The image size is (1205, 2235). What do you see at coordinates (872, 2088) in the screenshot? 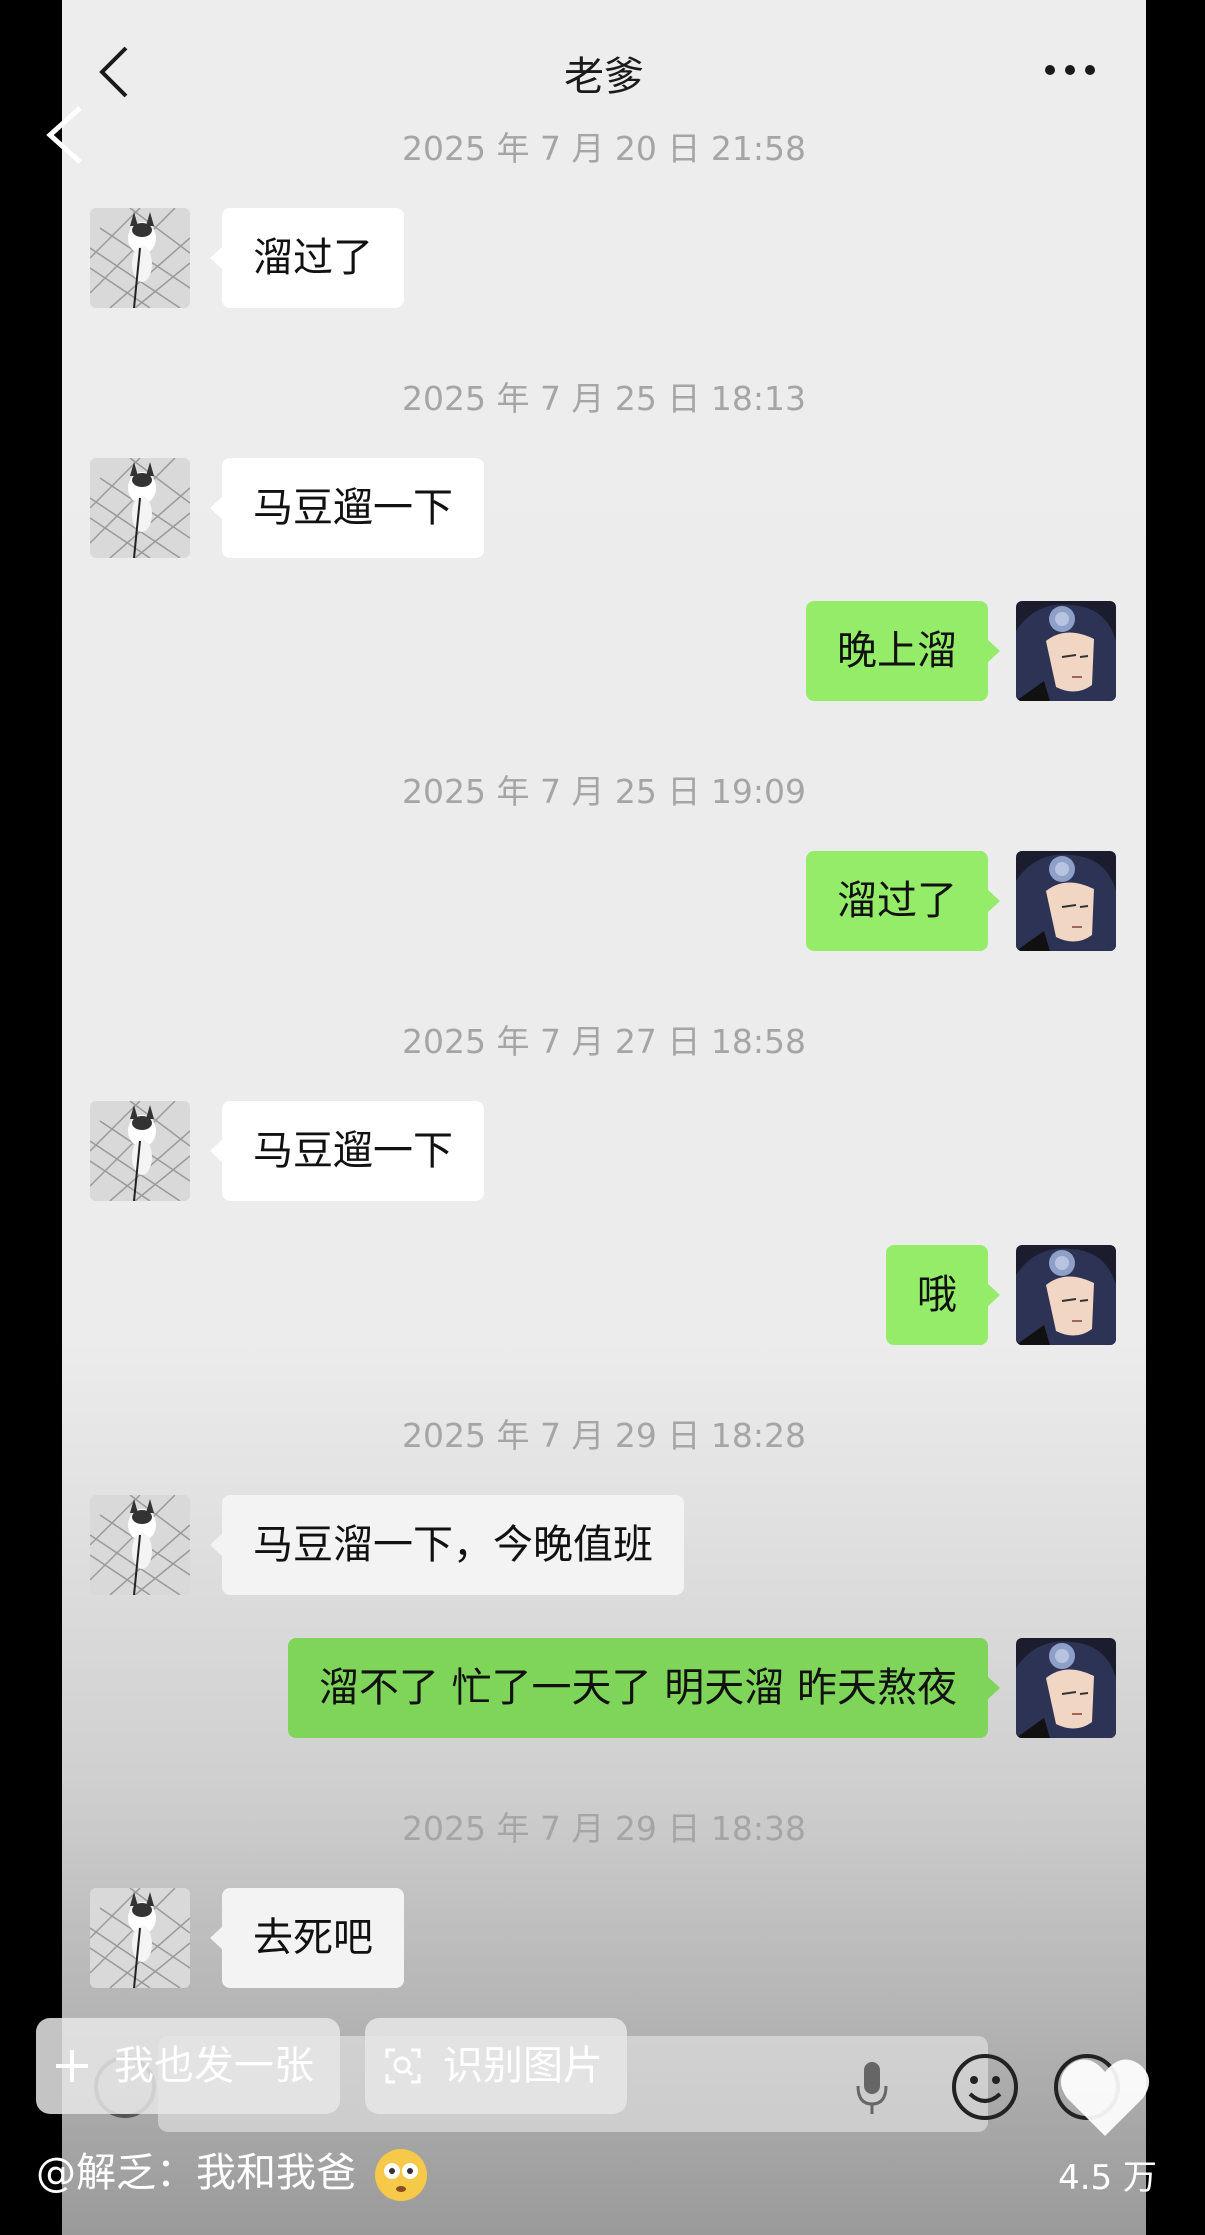
I see `microphone-icon` at bounding box center [872, 2088].